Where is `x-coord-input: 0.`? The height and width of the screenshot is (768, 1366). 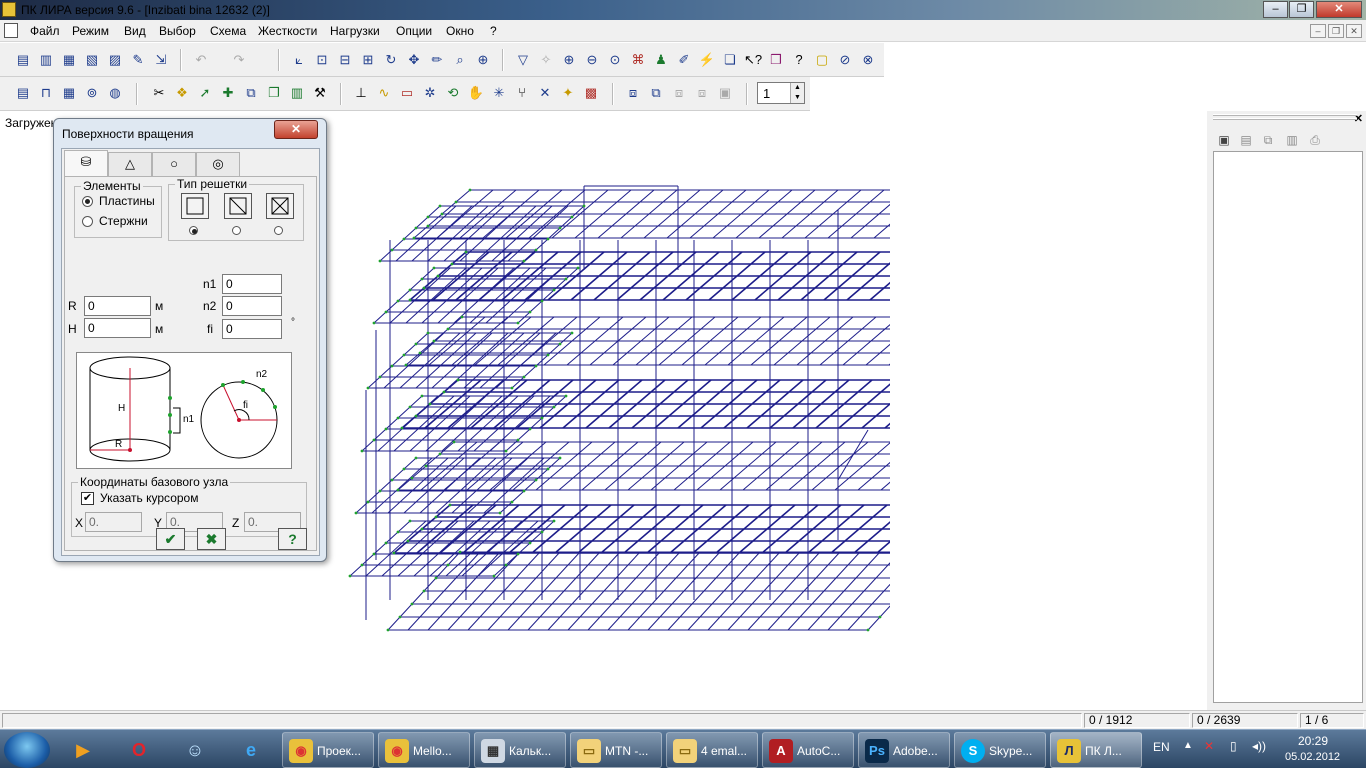 x-coord-input: 0. is located at coordinates (113, 522).